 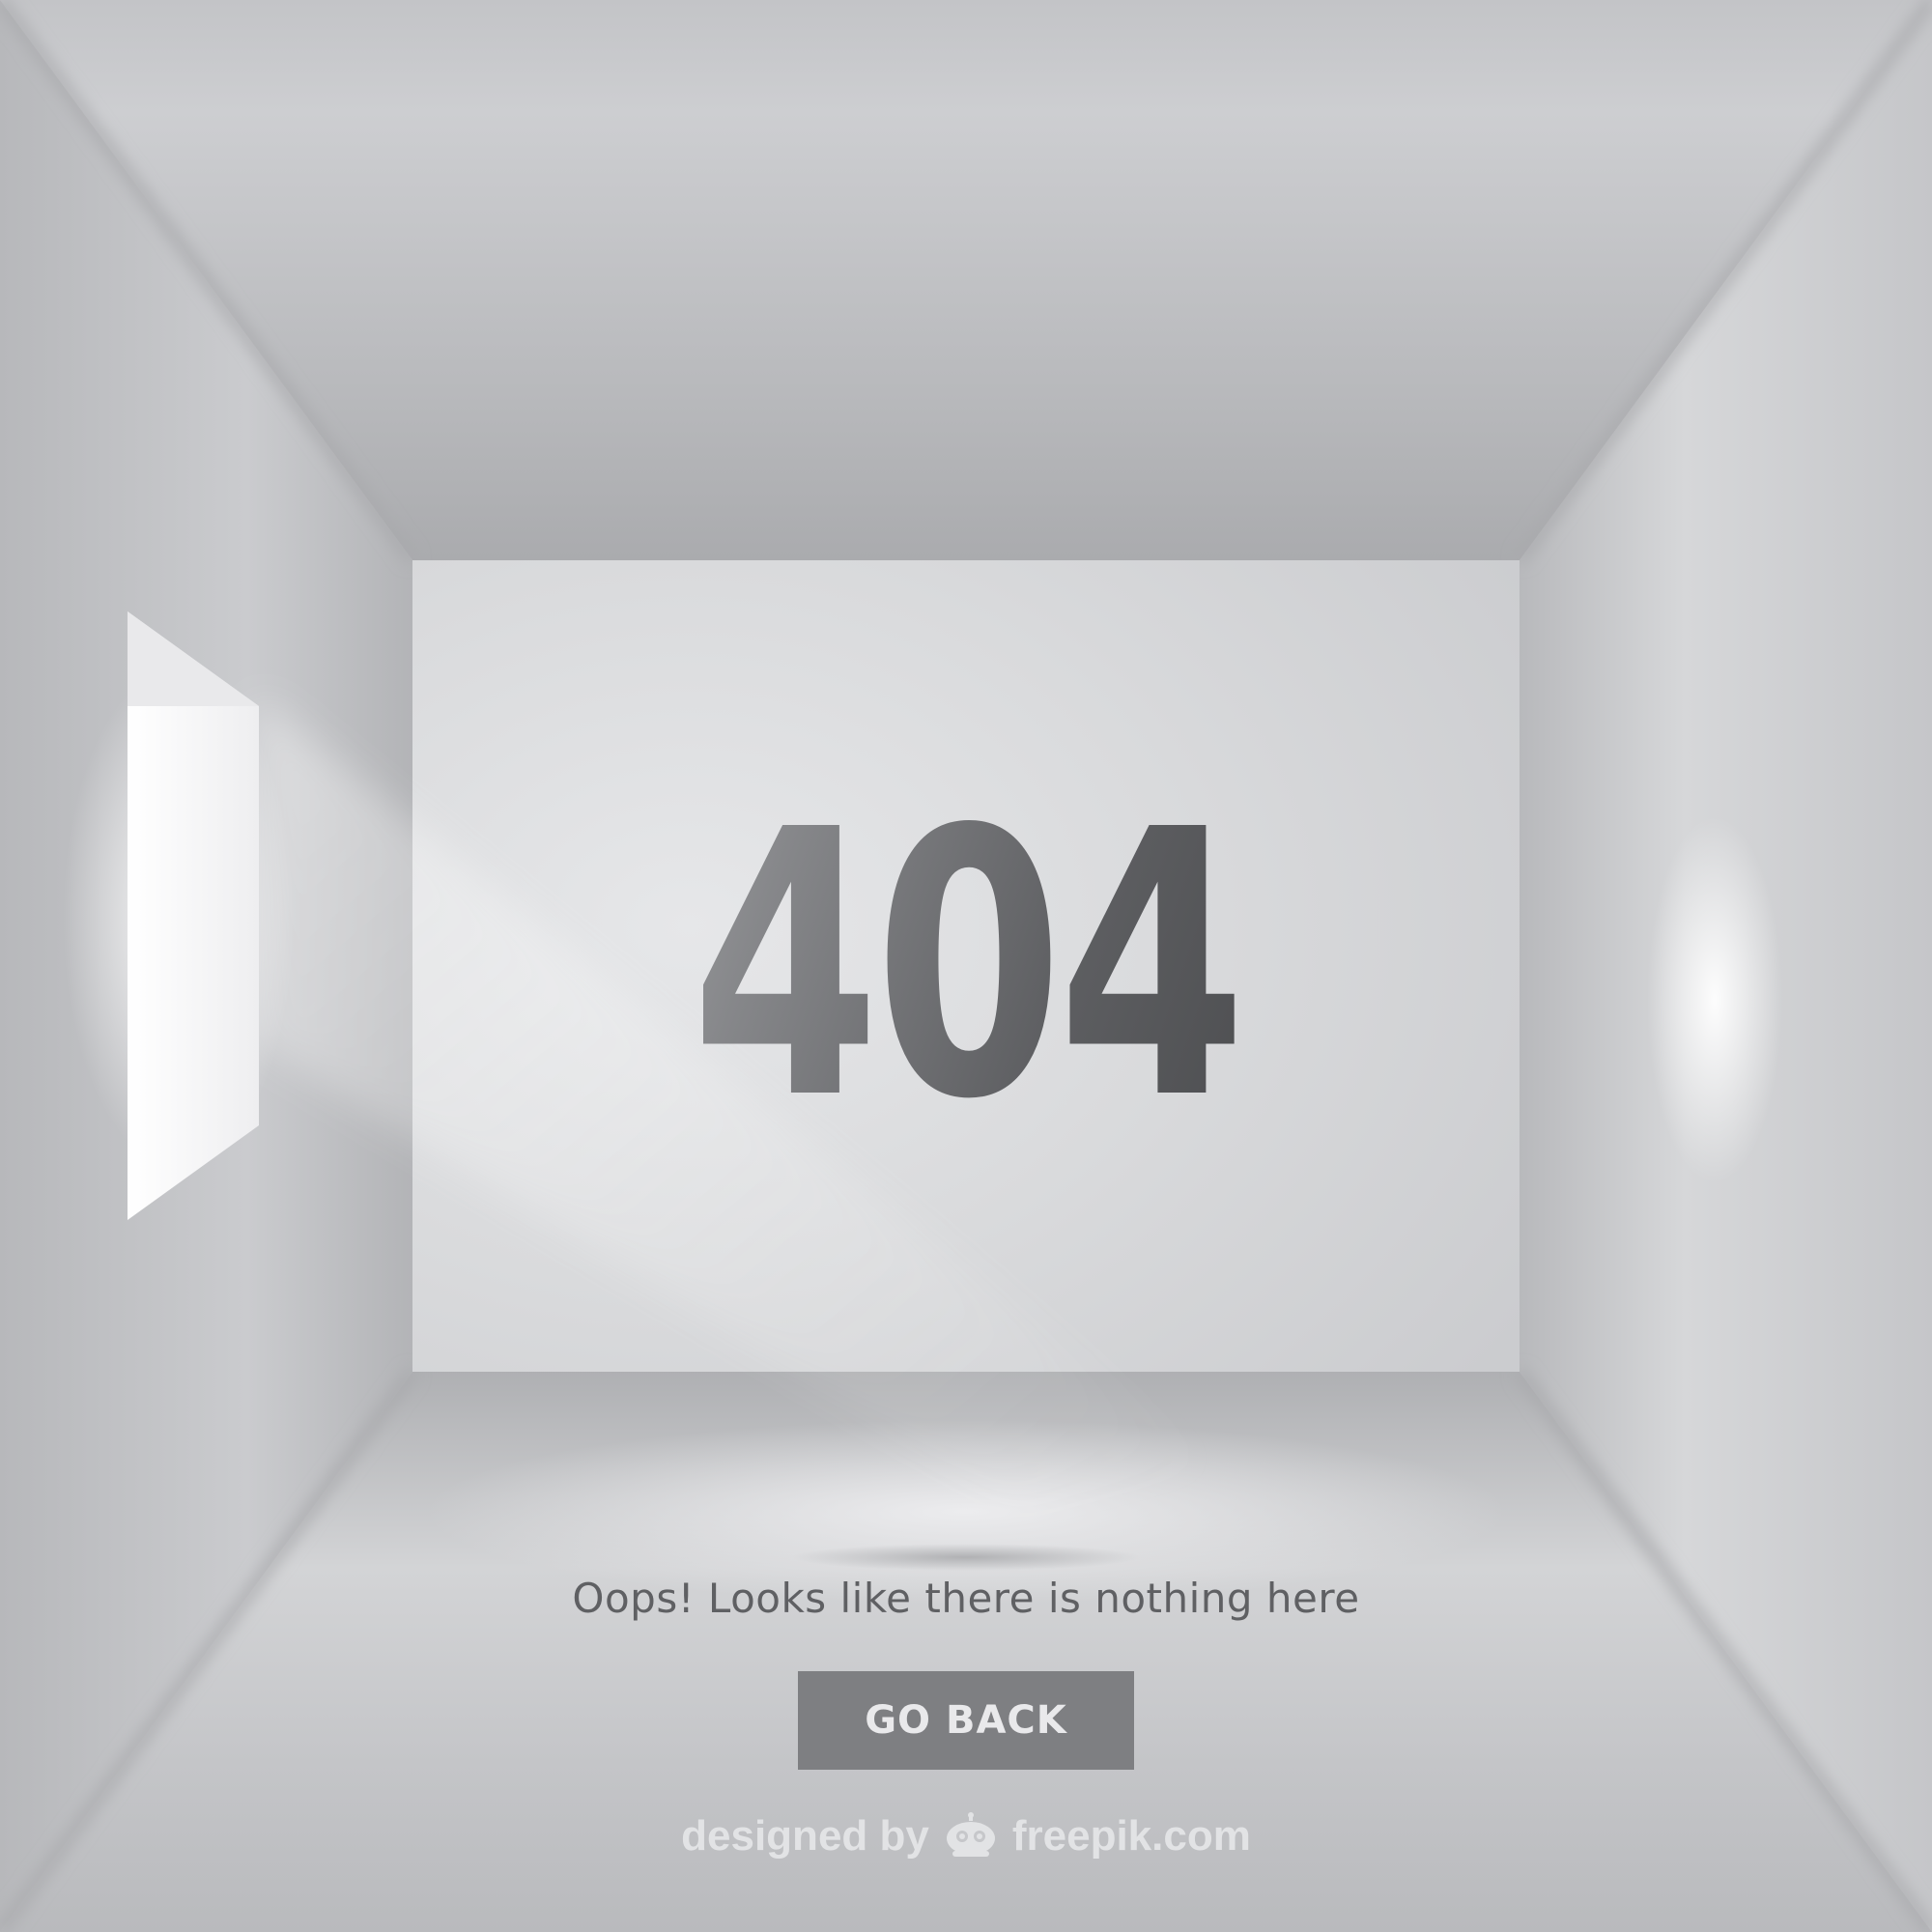 What do you see at coordinates (966, 1598) in the screenshot?
I see `error-message: Oops! Looks like there is nothing here` at bounding box center [966, 1598].